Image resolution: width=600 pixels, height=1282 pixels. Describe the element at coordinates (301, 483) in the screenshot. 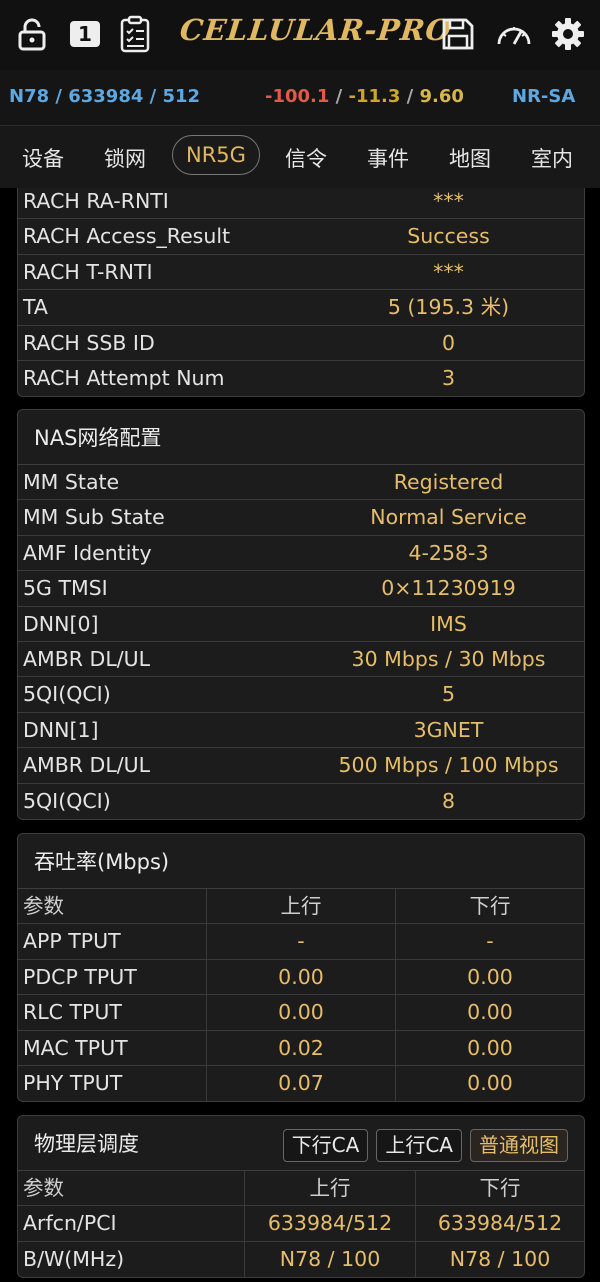

I see `table-row: MM State Registered` at that location.